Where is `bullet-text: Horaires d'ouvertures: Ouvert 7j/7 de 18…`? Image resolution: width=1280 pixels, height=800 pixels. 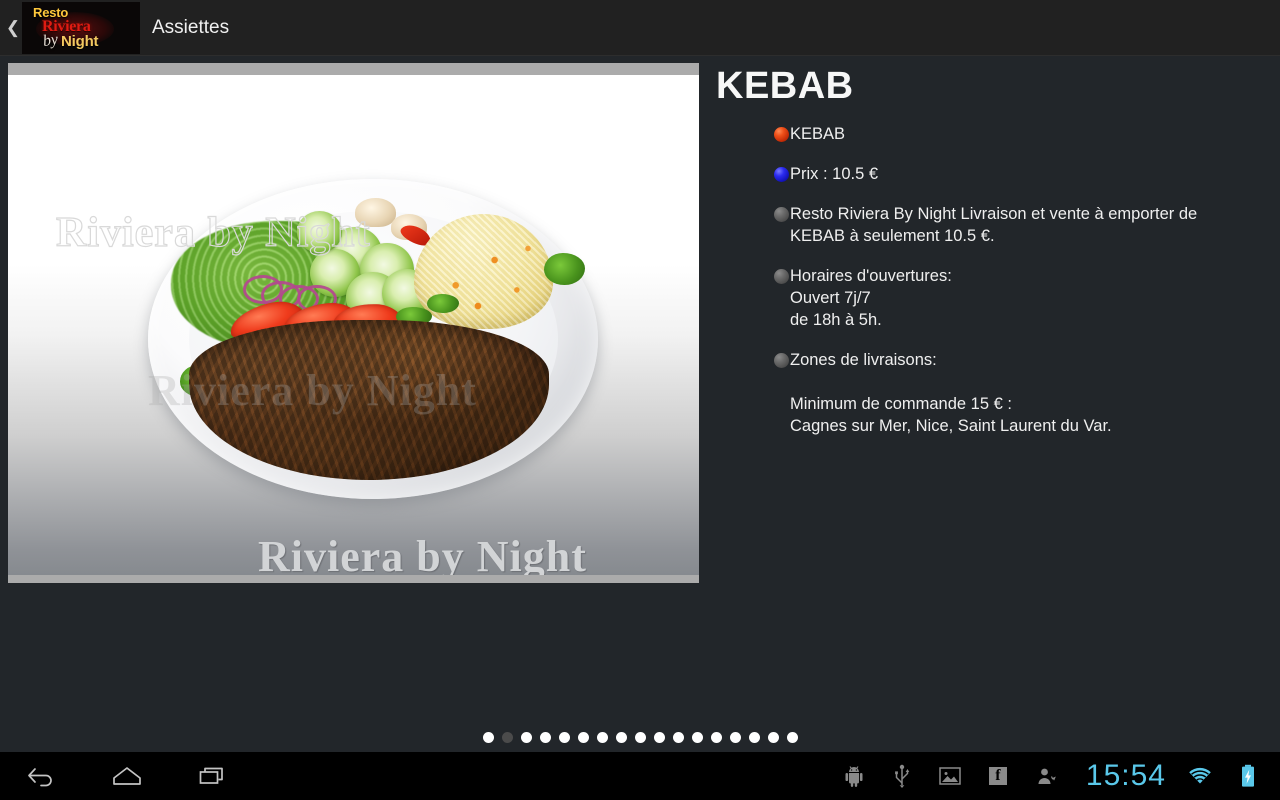
bullet-text: Horaires d'ouvertures: Ouvert 7j/7 de 18… is located at coordinates (871, 298).